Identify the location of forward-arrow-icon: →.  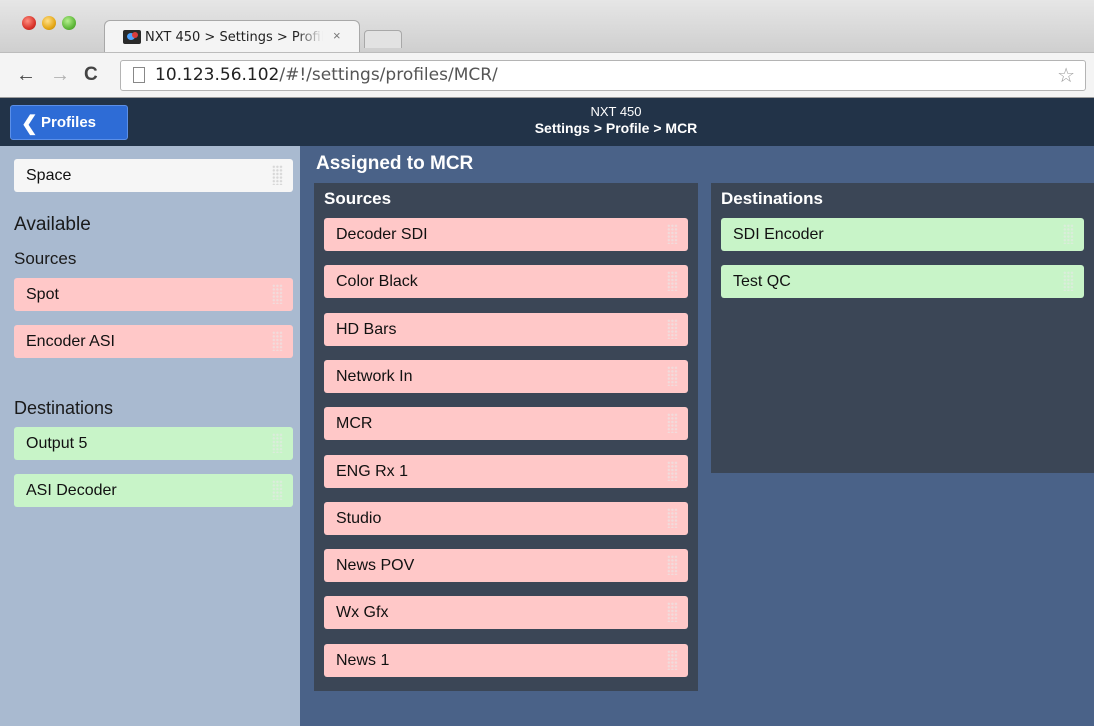
(60, 75).